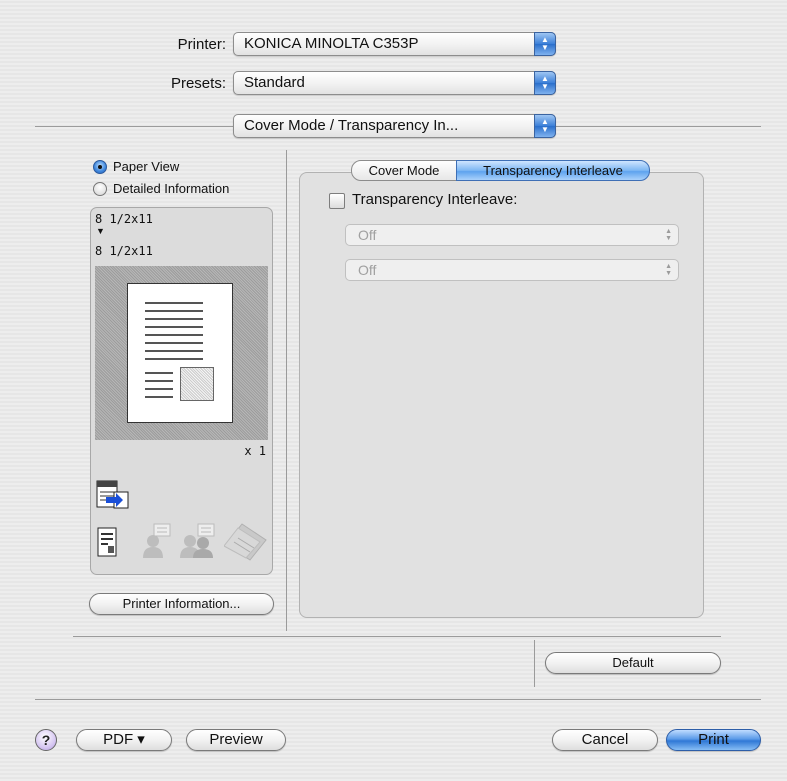 This screenshot has width=787, height=781. Describe the element at coordinates (553, 170) in the screenshot. I see `tab-transparency-interleave: Transparency Interleave` at that location.